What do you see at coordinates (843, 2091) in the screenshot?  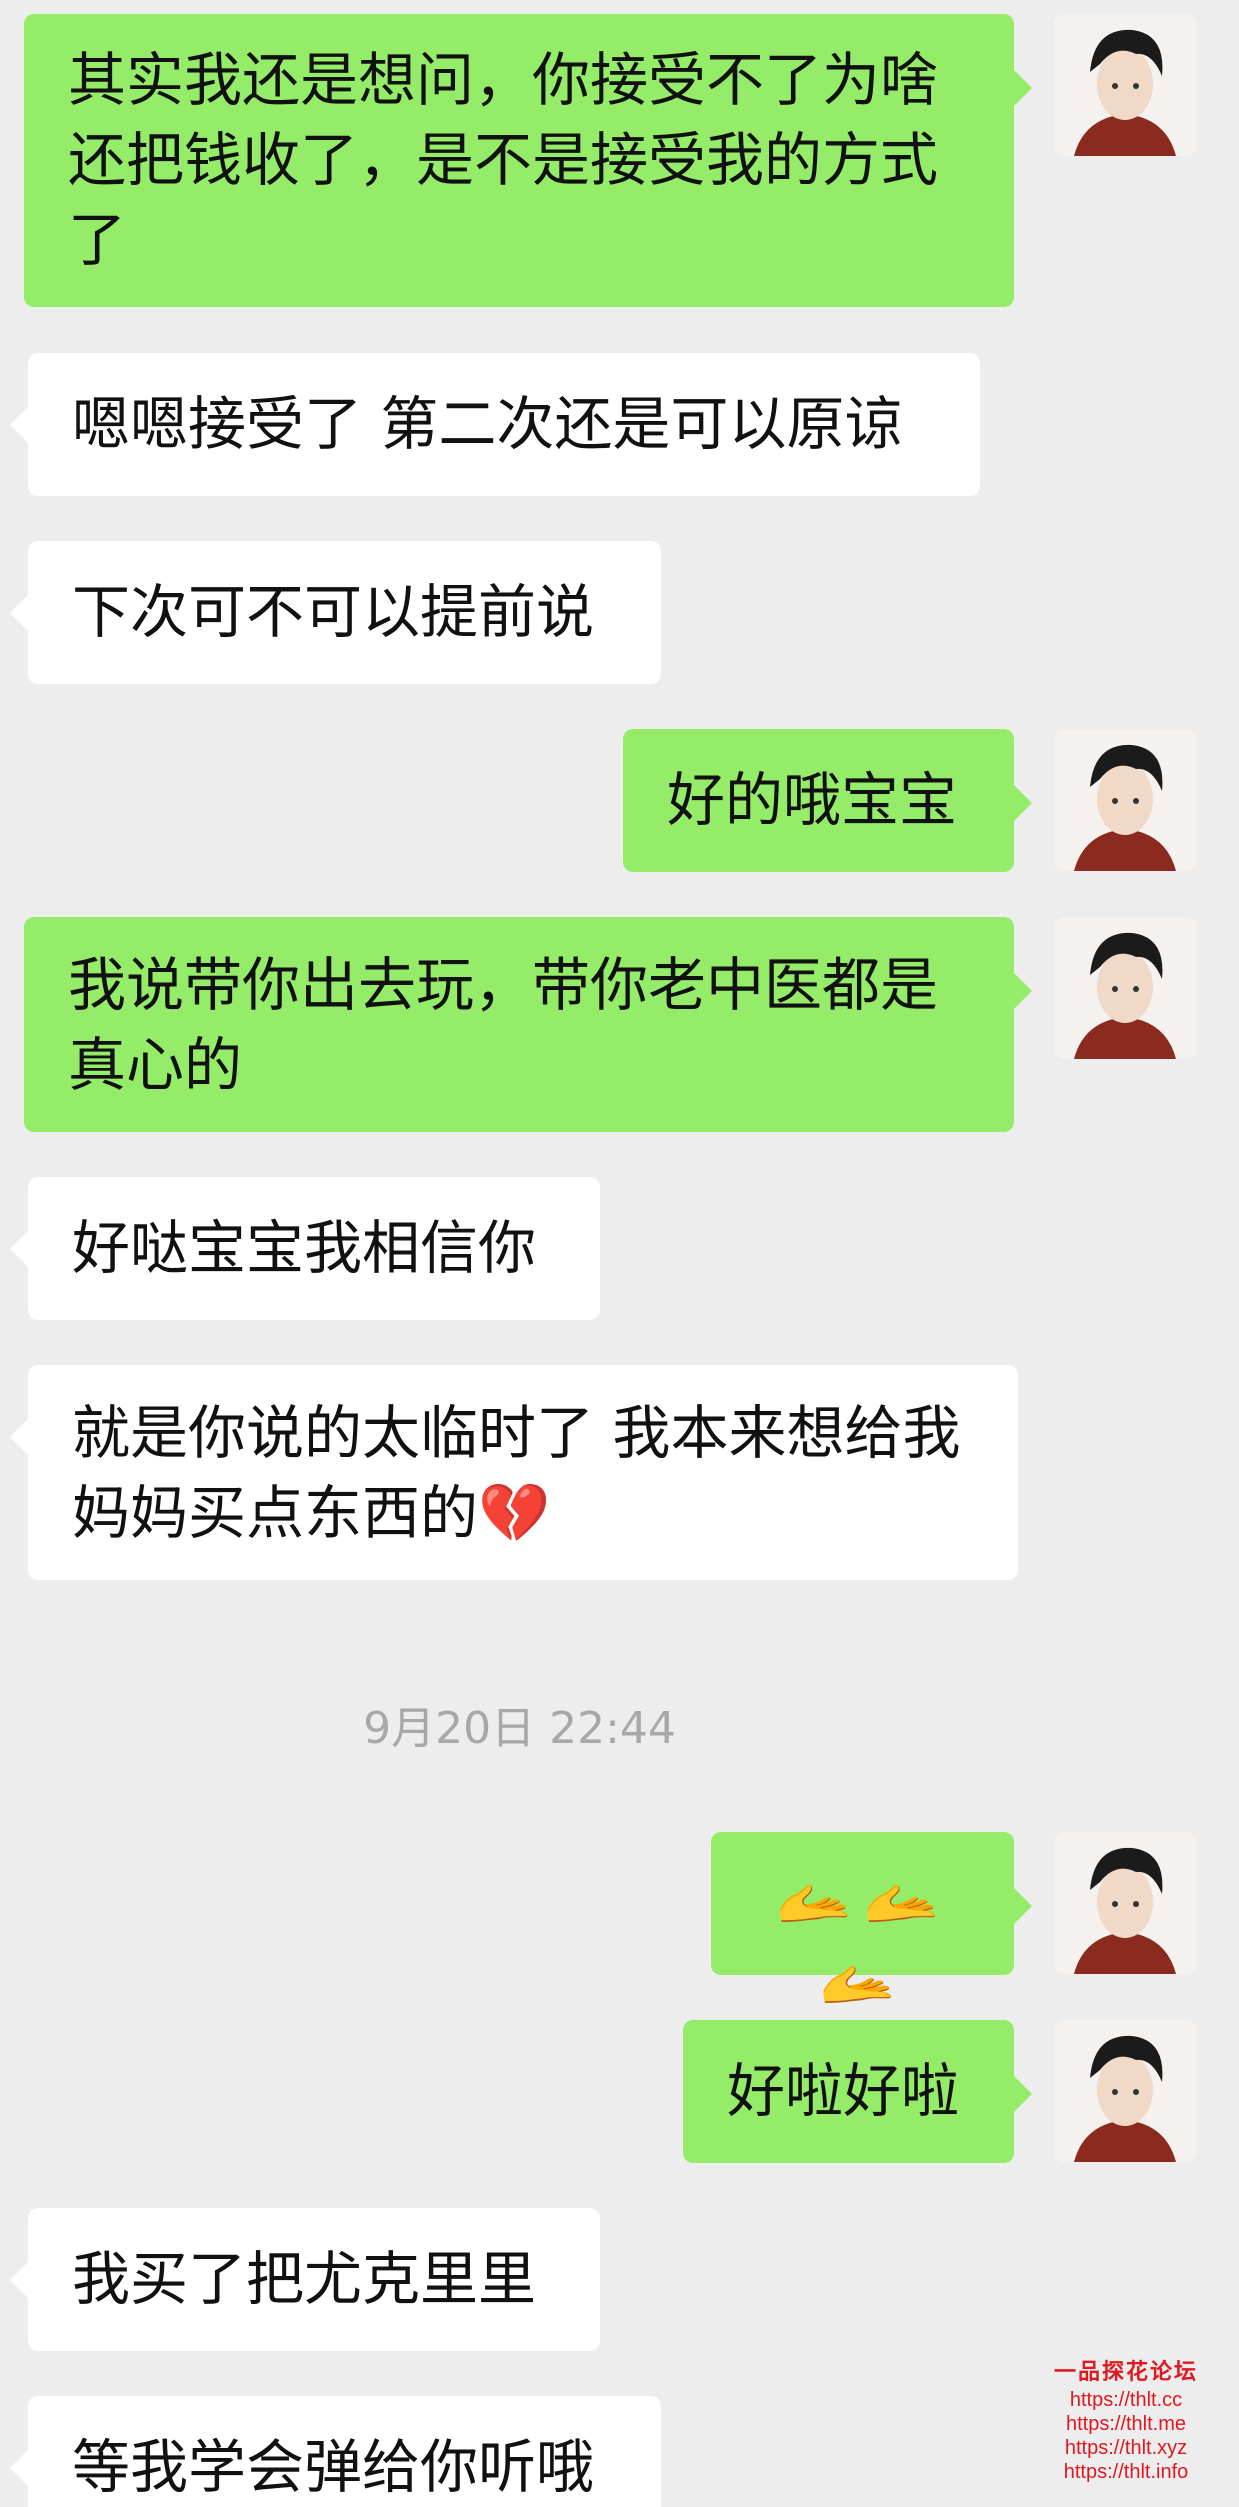 I see `message-text: 好啦好啦` at bounding box center [843, 2091].